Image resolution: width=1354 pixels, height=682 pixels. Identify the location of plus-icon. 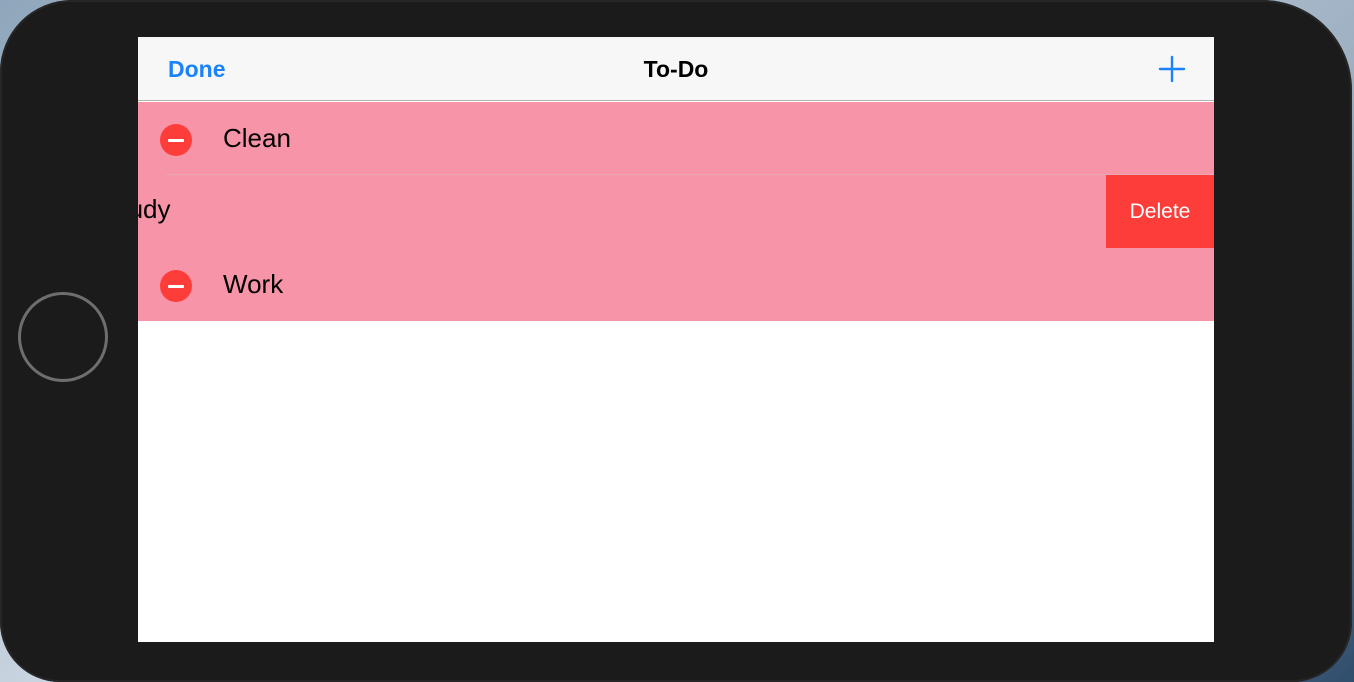
(1172, 69).